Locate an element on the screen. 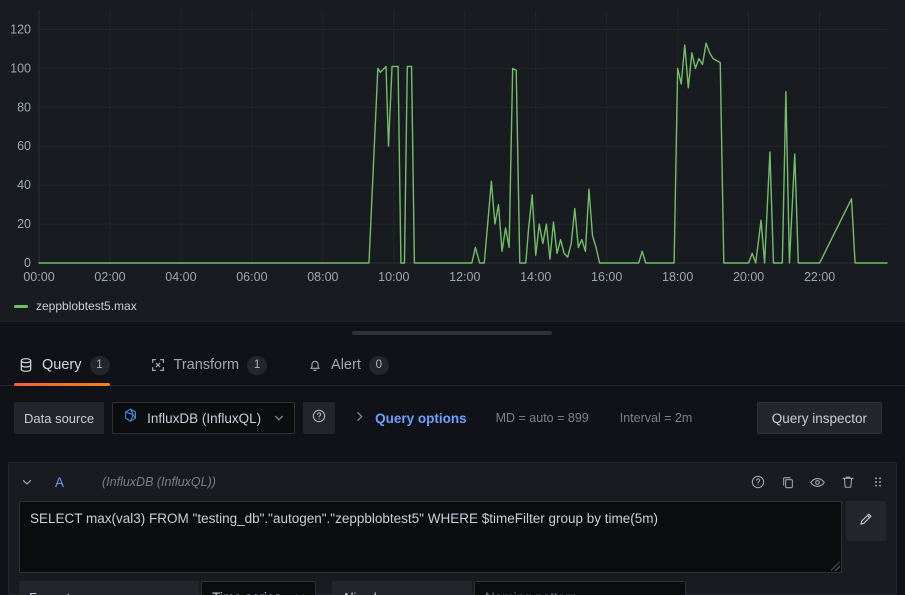 The image size is (905, 595). drag-handle-icon is located at coordinates (877, 482).